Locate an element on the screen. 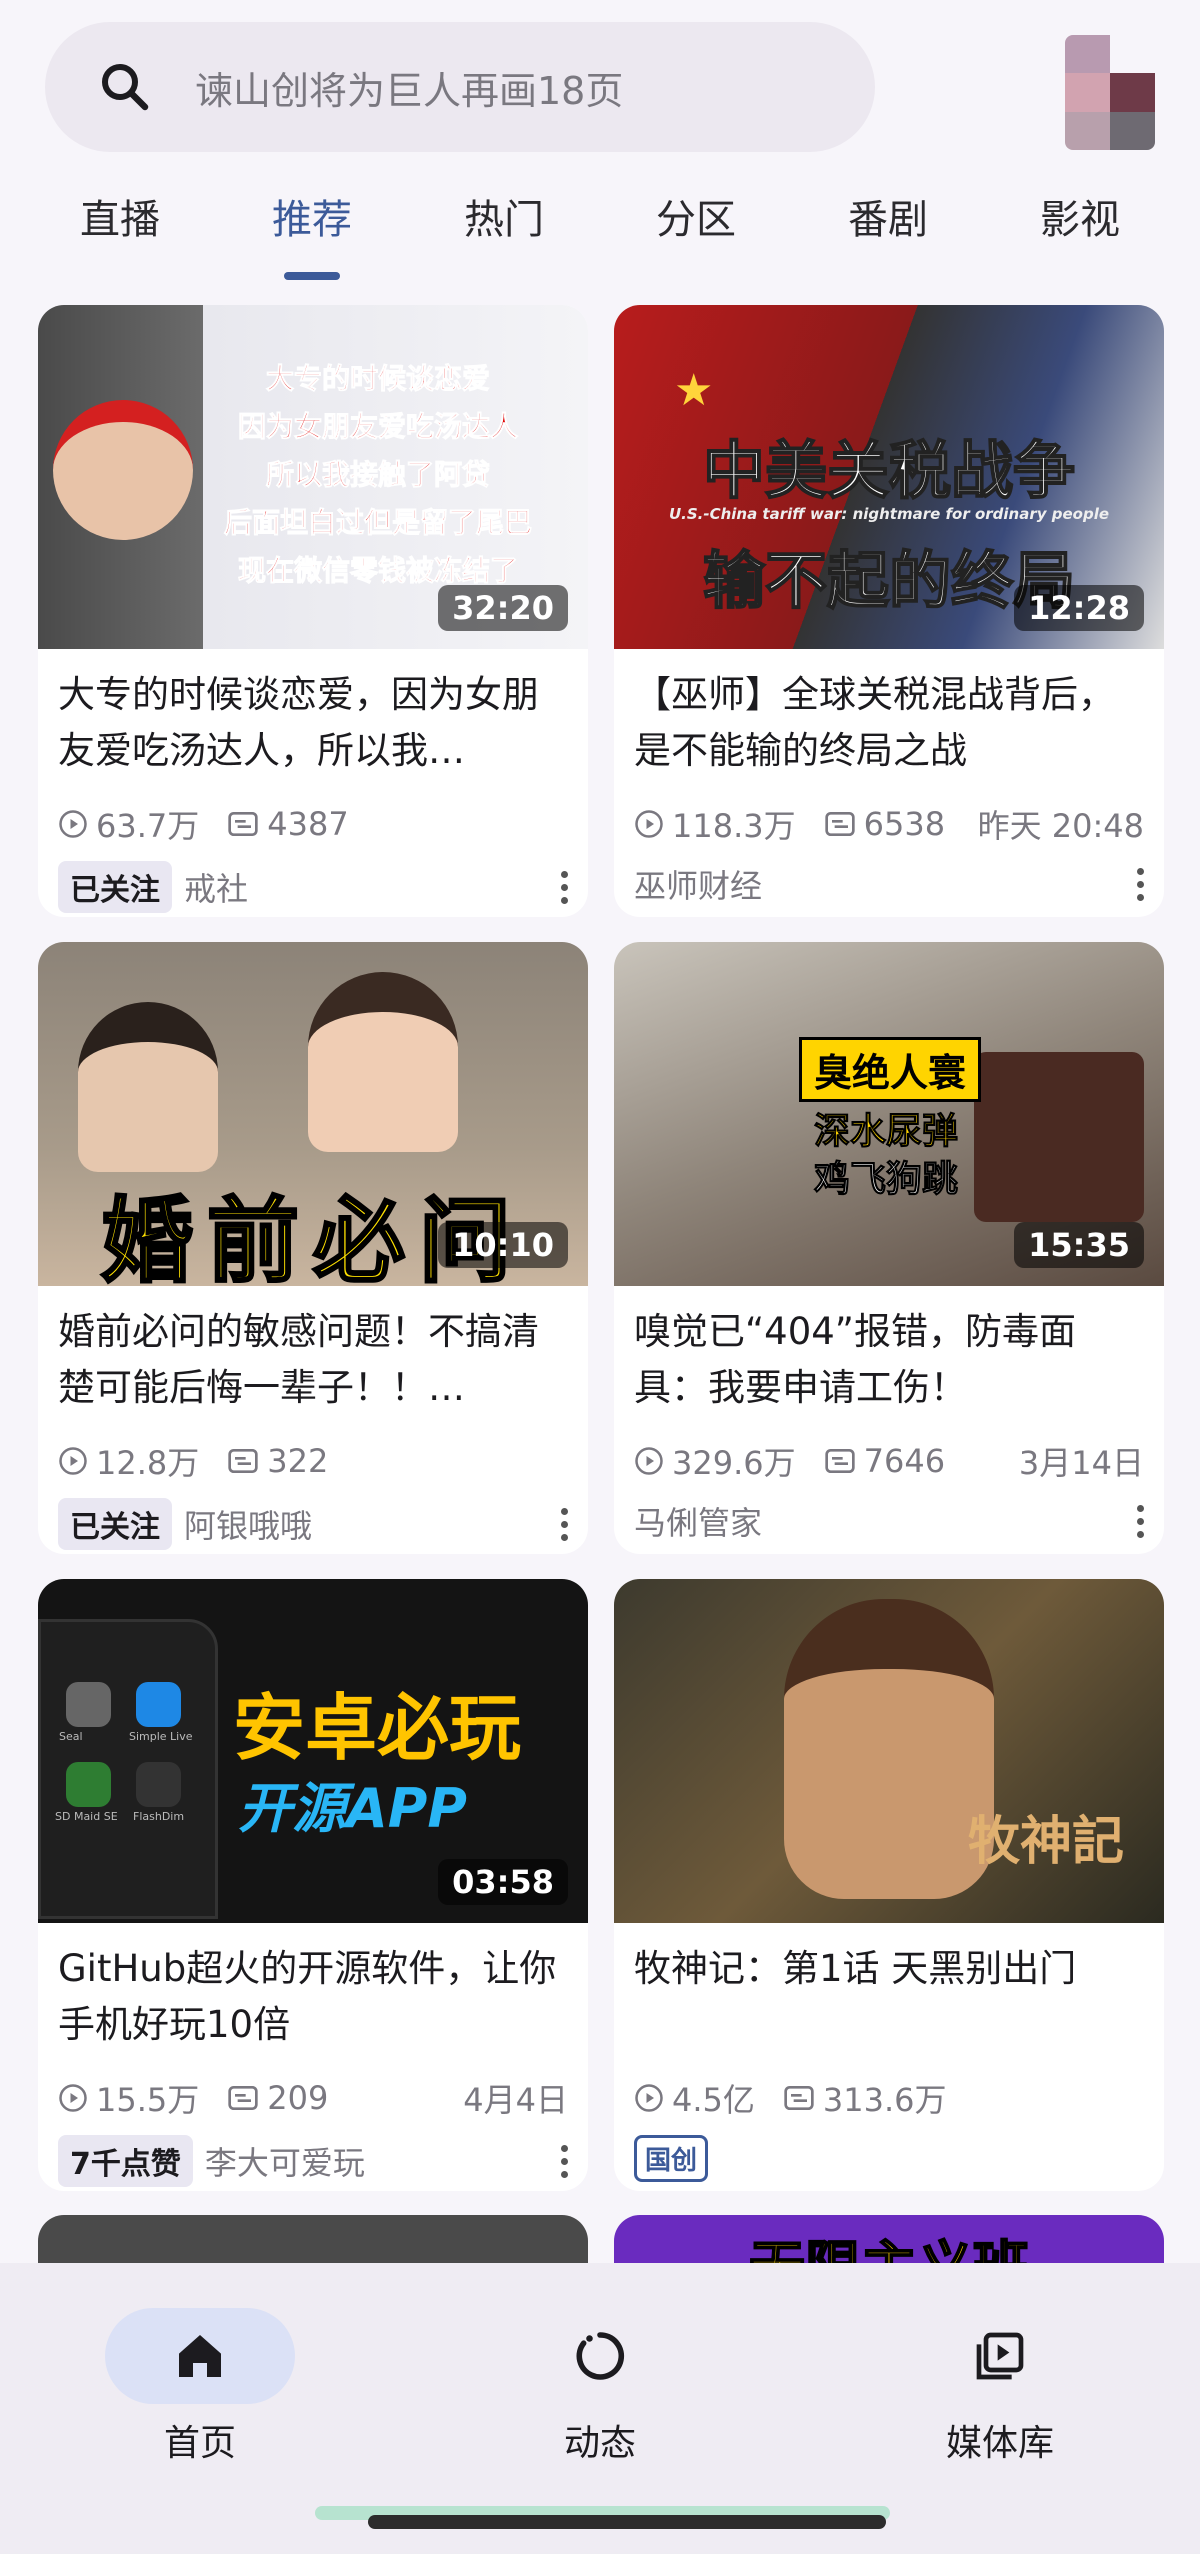 This screenshot has height=2554, width=1200. video-author: 7千点赞 李大可爱玩 is located at coordinates (313, 2161).